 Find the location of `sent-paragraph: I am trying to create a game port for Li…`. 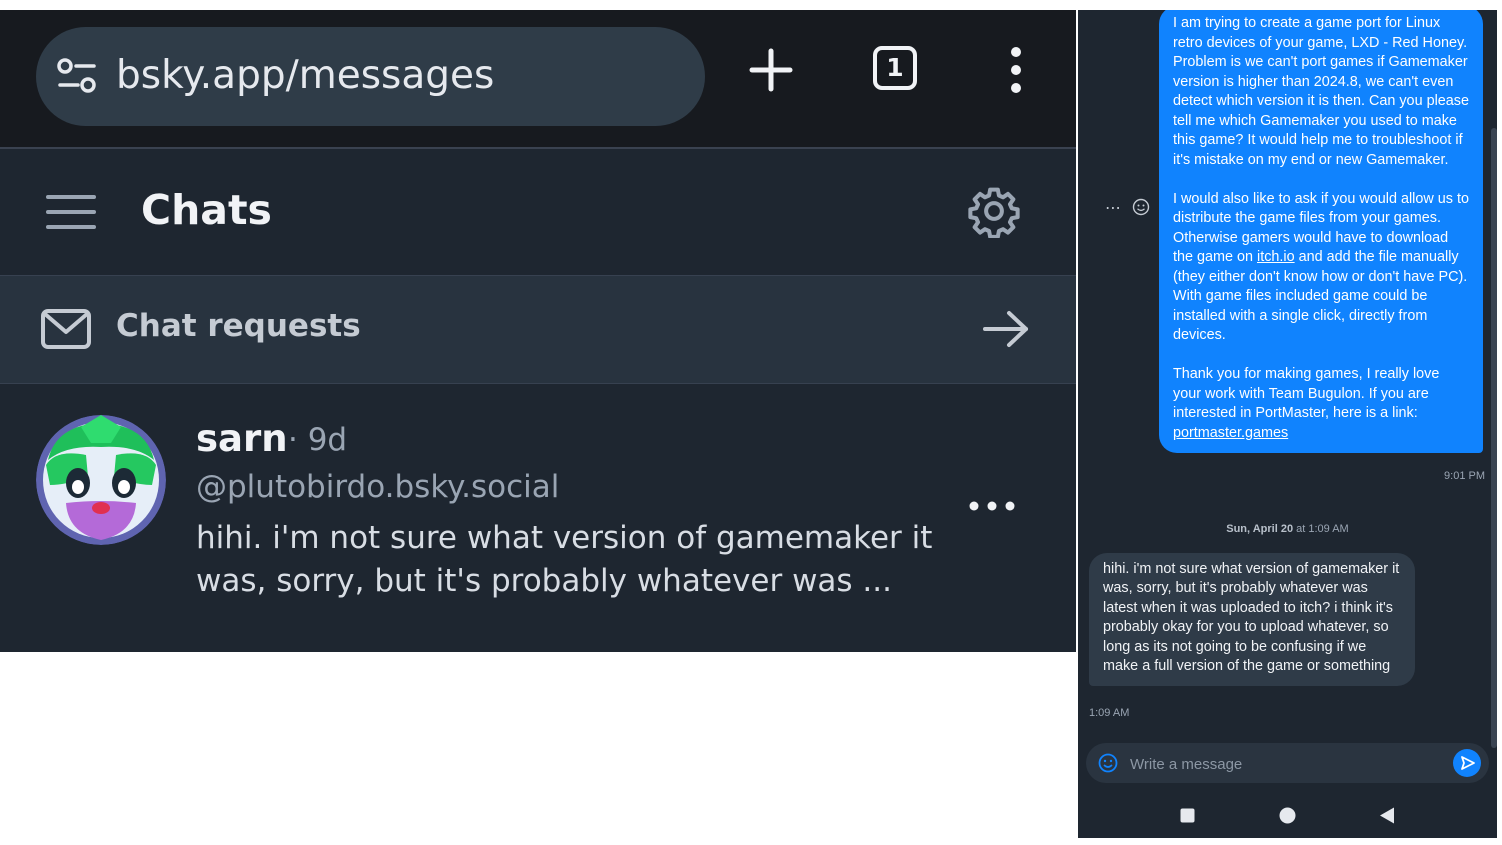

sent-paragraph: I am trying to create a game port for Li… is located at coordinates (1321, 91).